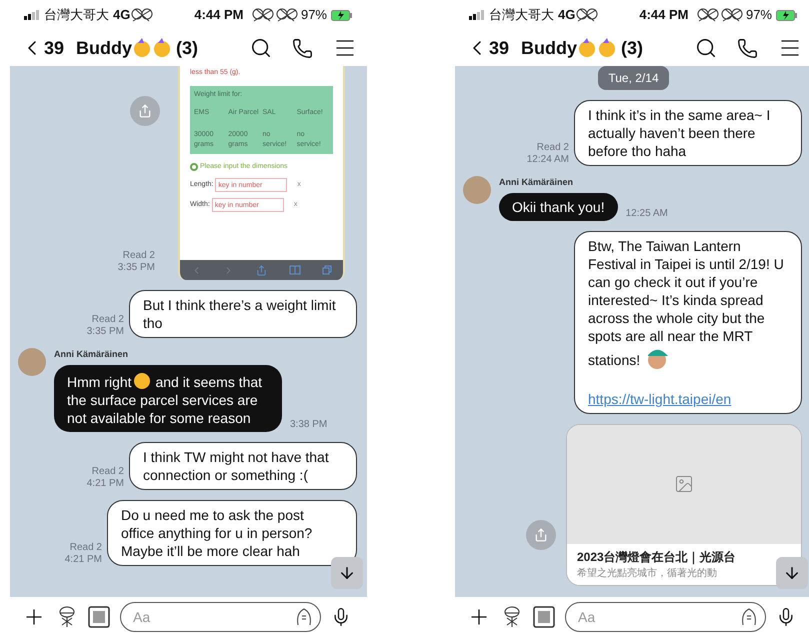  What do you see at coordinates (657, 557) in the screenshot?
I see `preview-title: 2023台灣燈會在台北｜光源台` at bounding box center [657, 557].